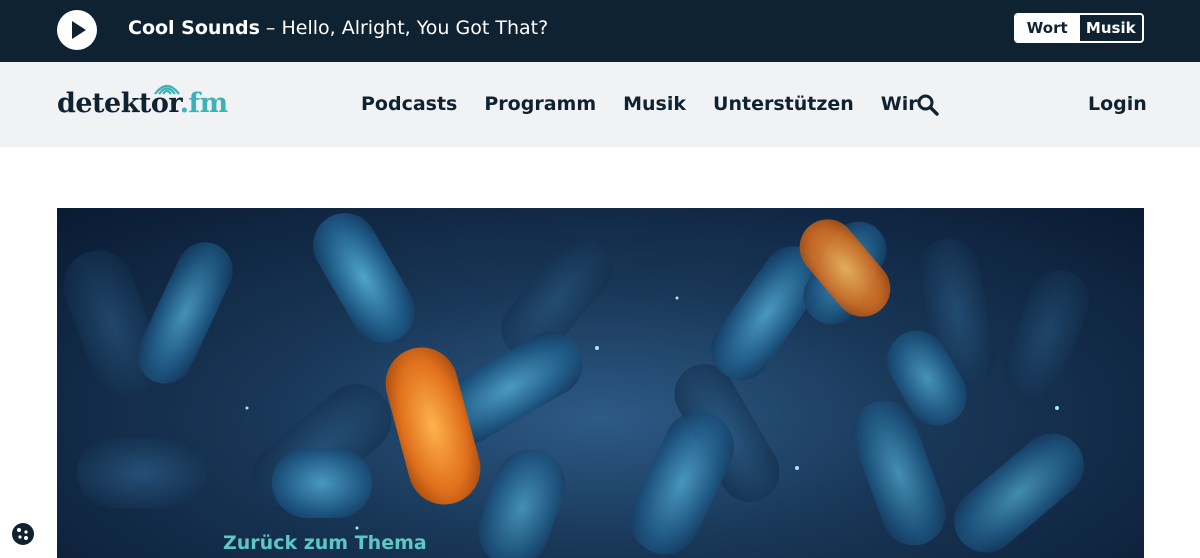 This screenshot has height=558, width=1200. I want to click on nav-item-wir: Wir, so click(899, 104).